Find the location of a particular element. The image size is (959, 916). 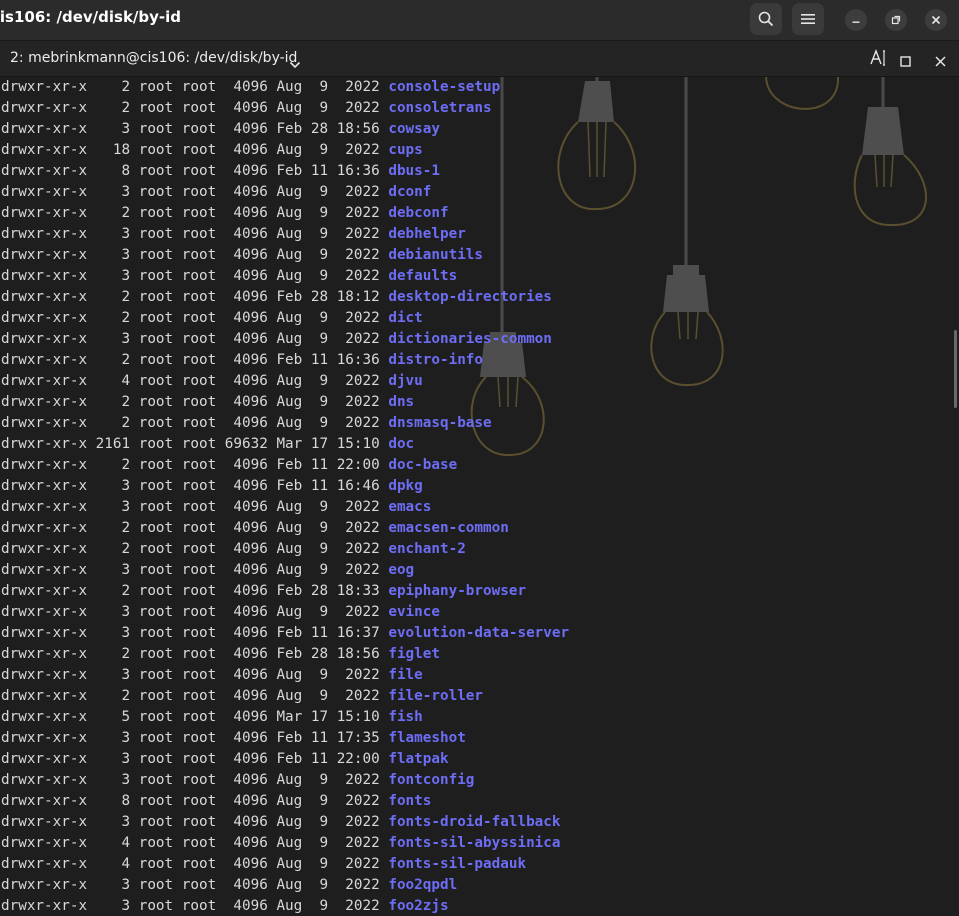

directory-name: enchant-2 is located at coordinates (427, 549).